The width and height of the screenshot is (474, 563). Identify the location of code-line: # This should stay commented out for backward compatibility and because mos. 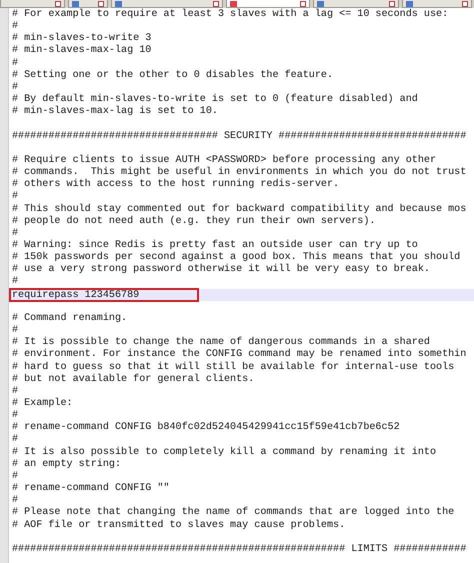
(239, 210).